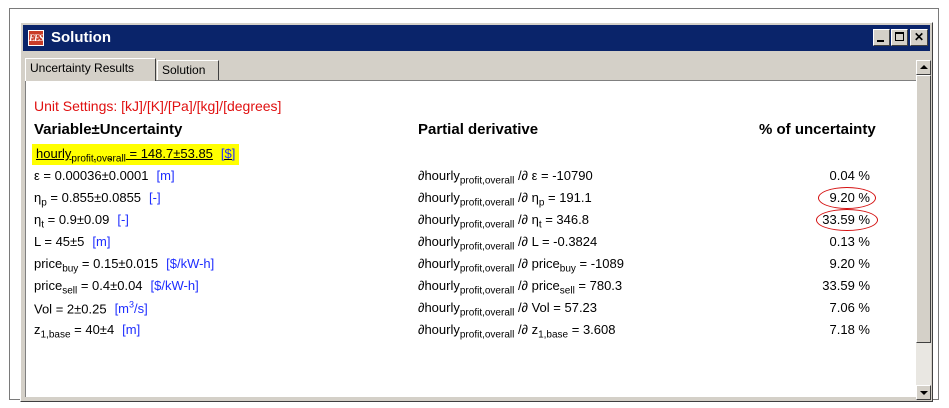 Image resolution: width=949 pixels, height=408 pixels. I want to click on unit-exponent: 3, so click(132, 305).